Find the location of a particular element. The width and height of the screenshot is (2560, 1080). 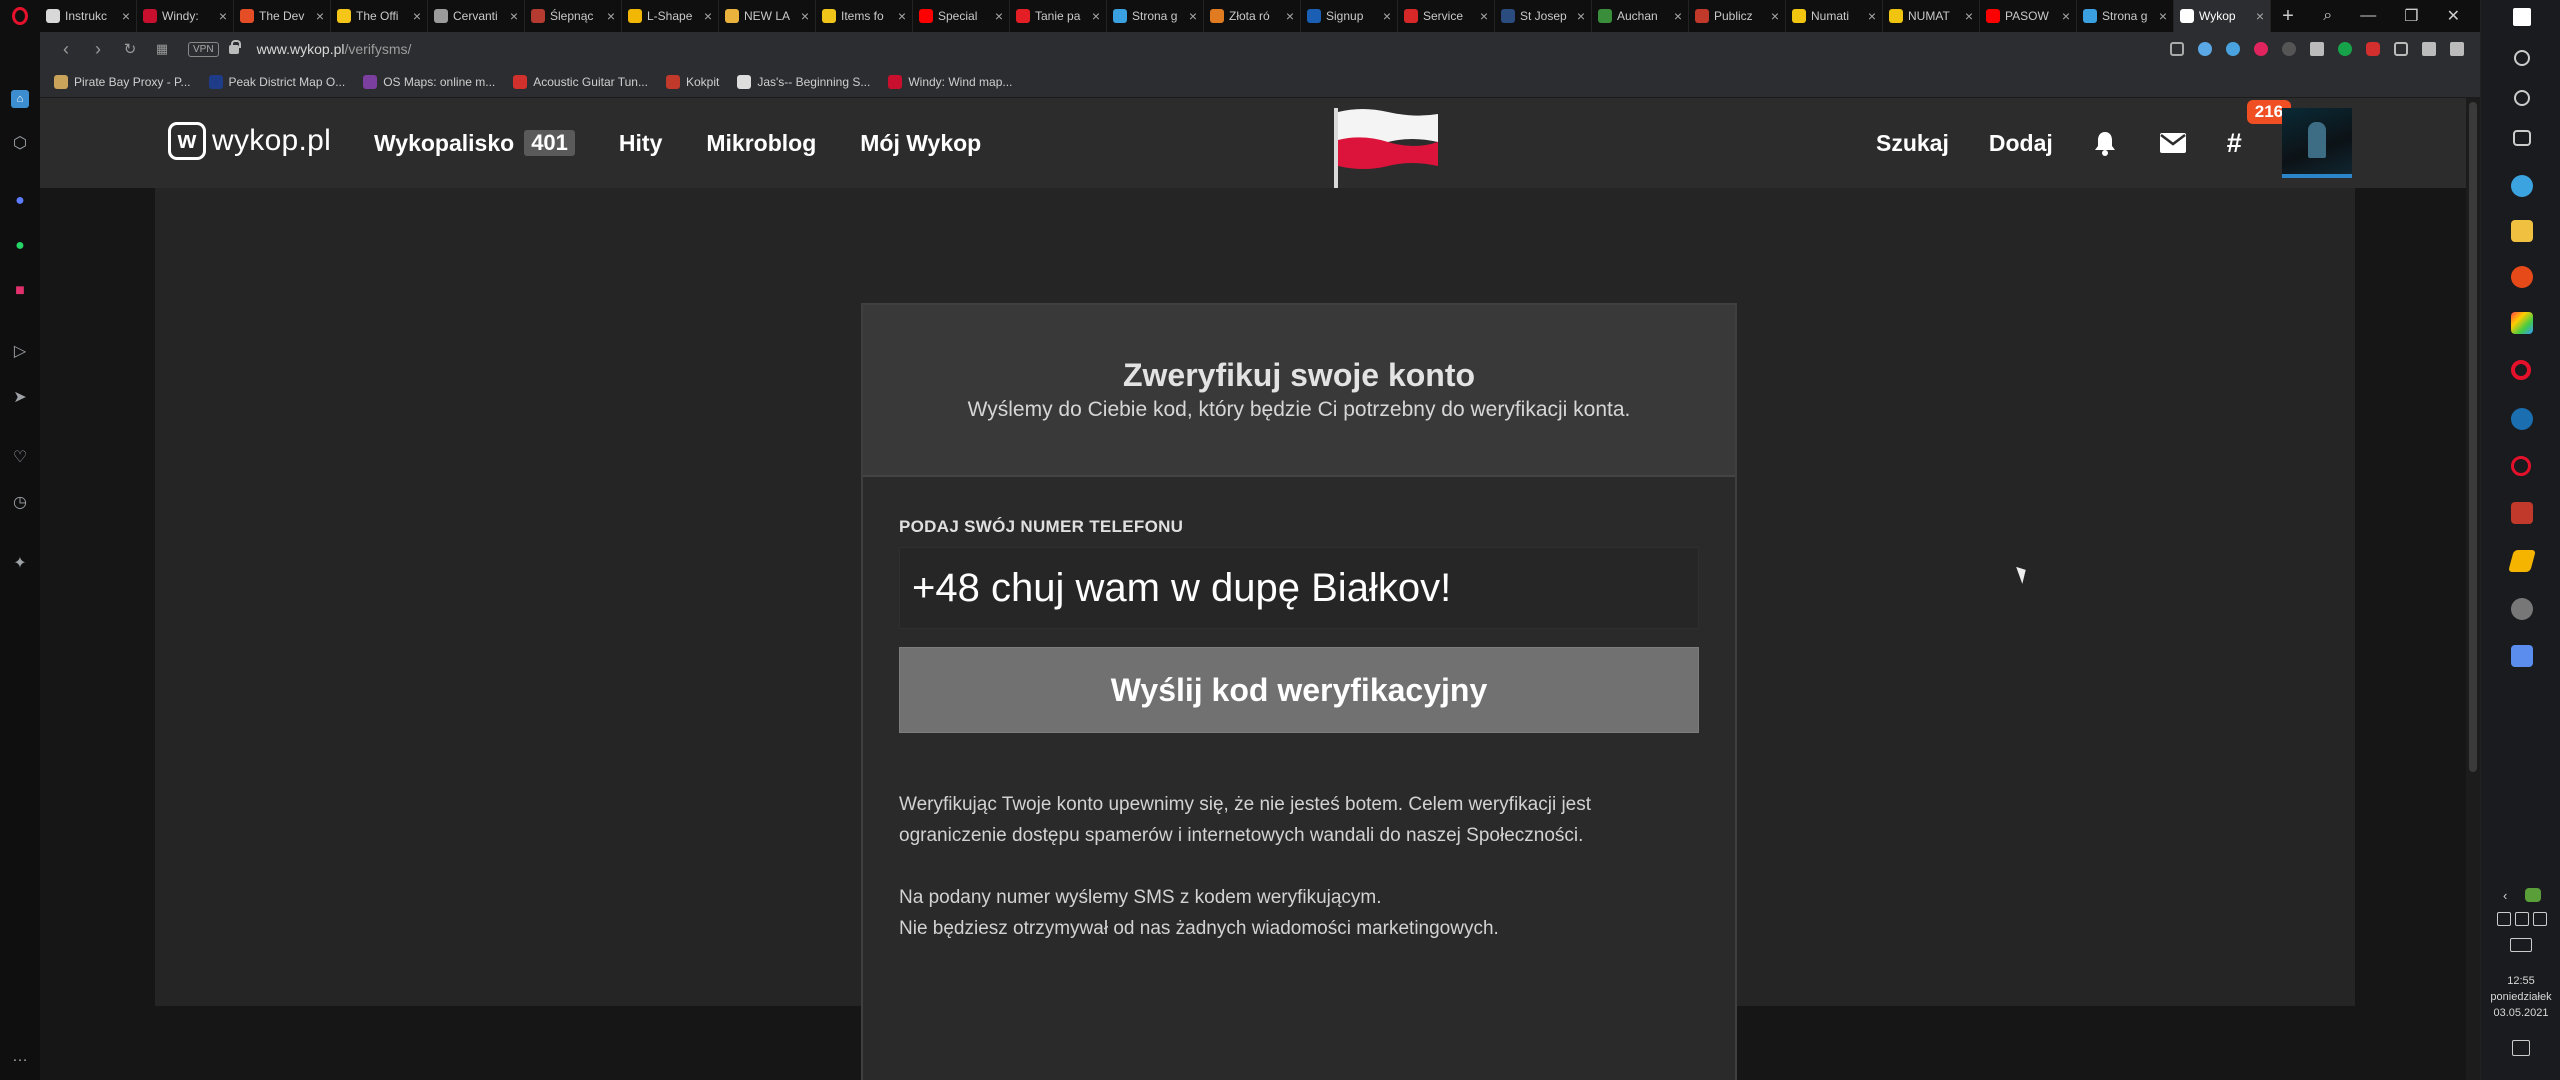

nav-moj-wykop: Mój Wykop is located at coordinates (920, 143).